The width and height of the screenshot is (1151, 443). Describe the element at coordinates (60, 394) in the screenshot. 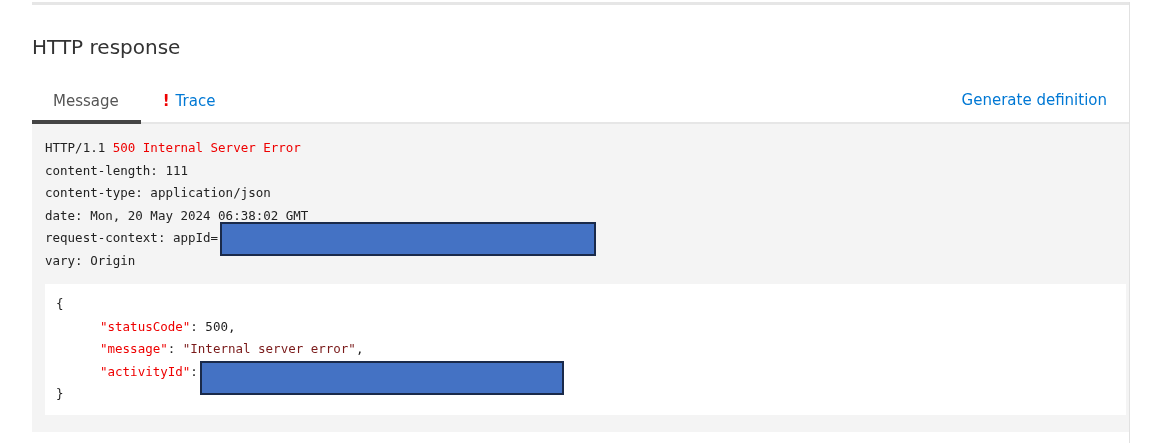

I see `code-line: }` at that location.